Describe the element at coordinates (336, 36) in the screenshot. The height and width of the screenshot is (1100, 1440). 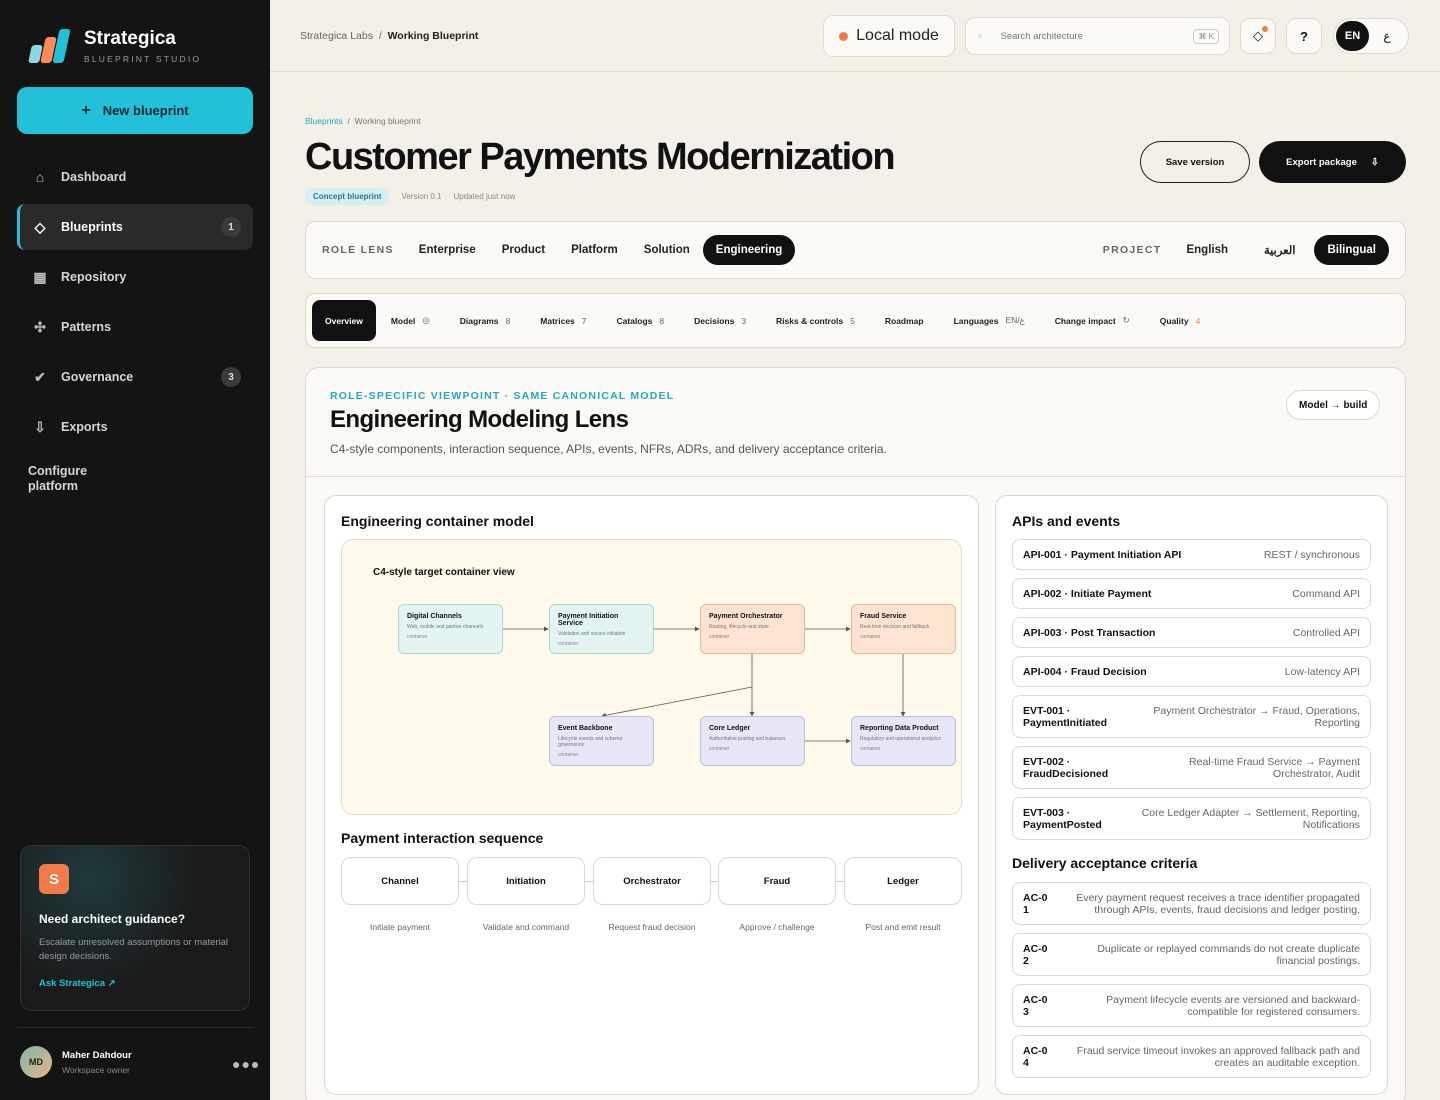
I see `breadcrumb-root: Strategica Labs` at that location.